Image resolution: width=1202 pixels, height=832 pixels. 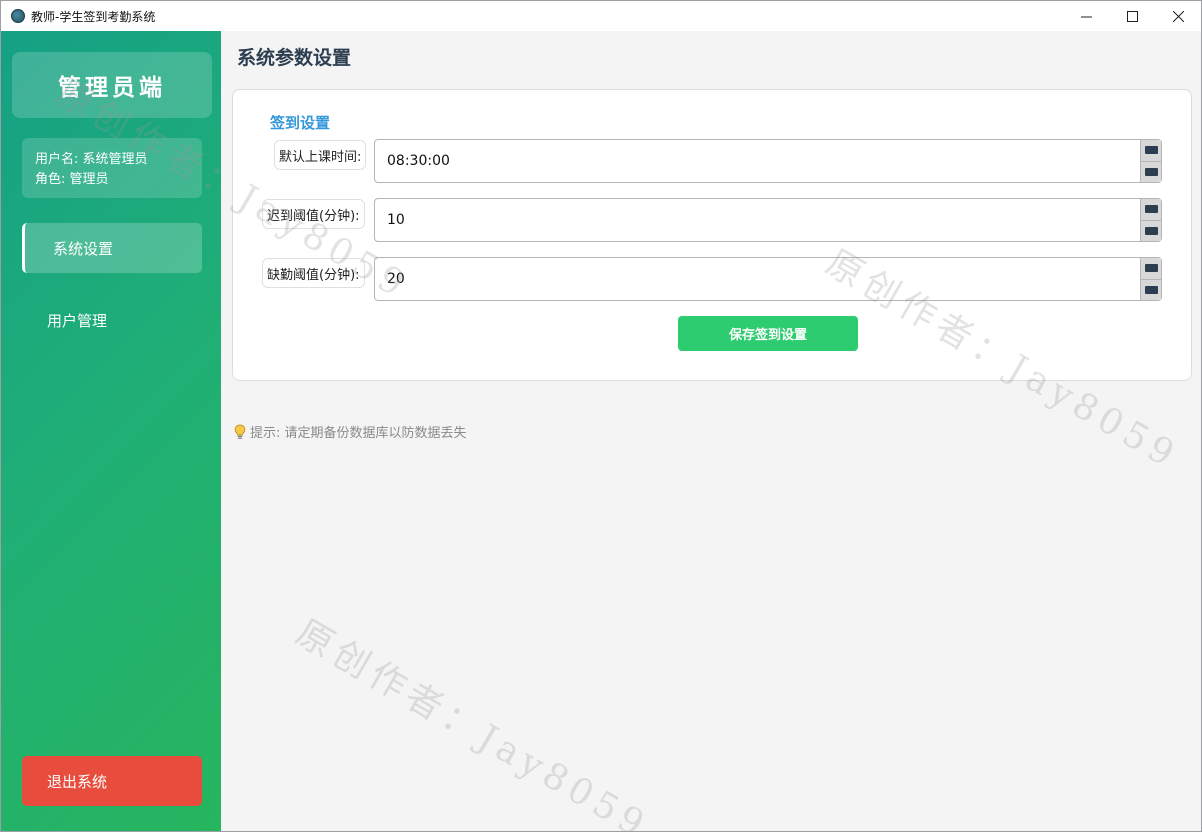 I want to click on absence-threshold-input: 20, so click(x=768, y=279).